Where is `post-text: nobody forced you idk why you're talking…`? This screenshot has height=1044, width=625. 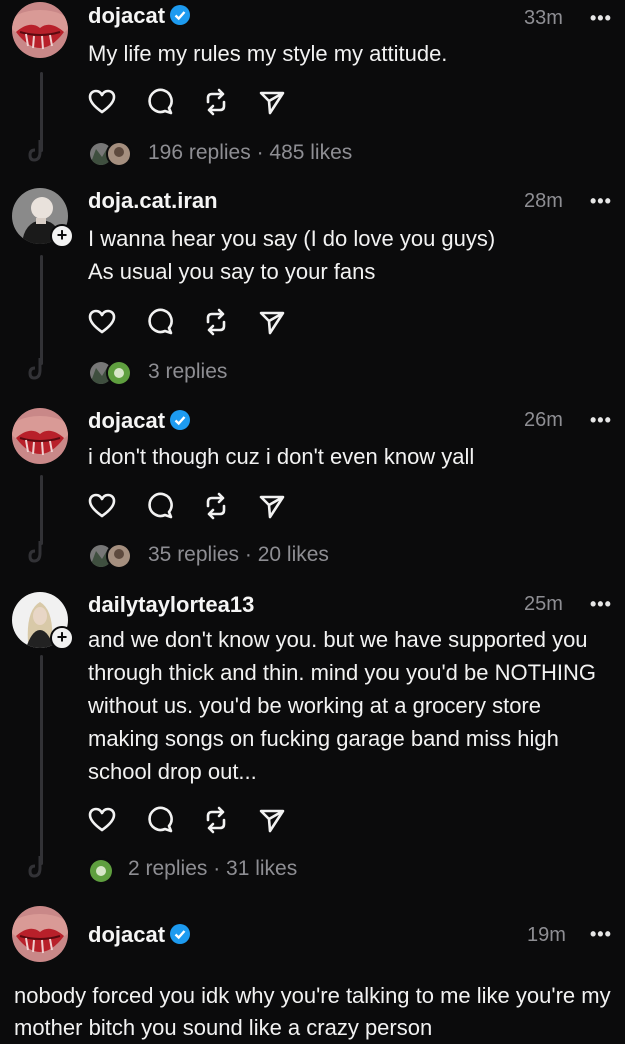 post-text: nobody forced you idk why you're talking… is located at coordinates (312, 1011).